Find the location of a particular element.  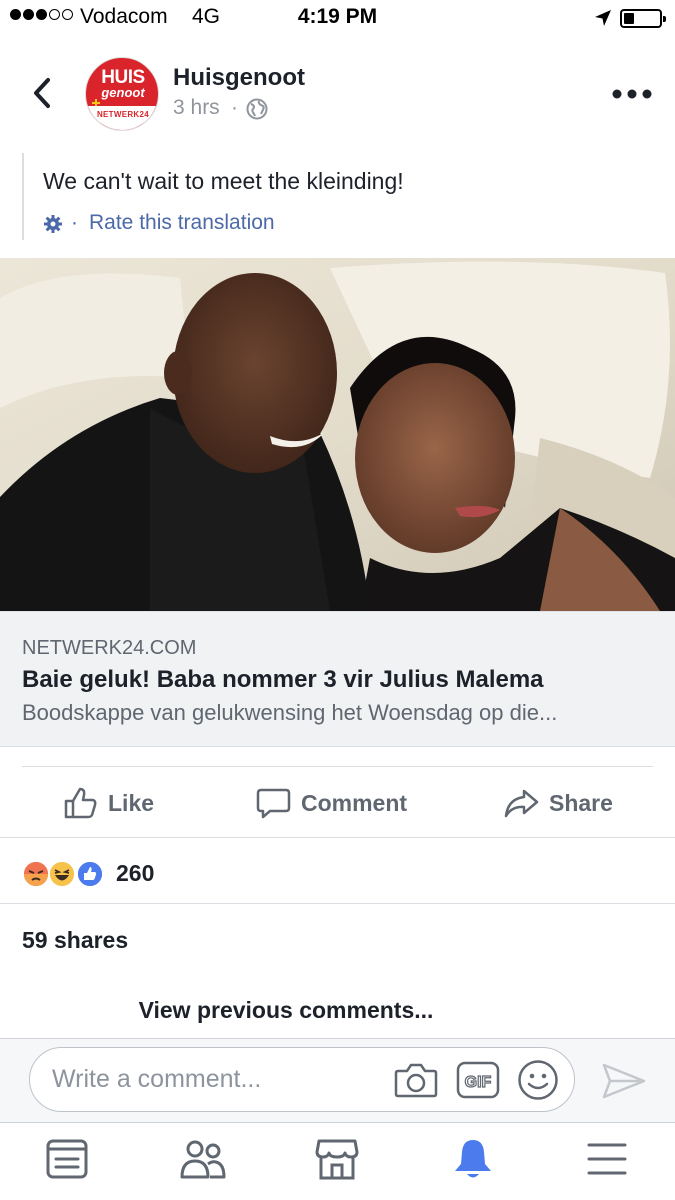

like-reaction-icon is located at coordinates (90, 874).